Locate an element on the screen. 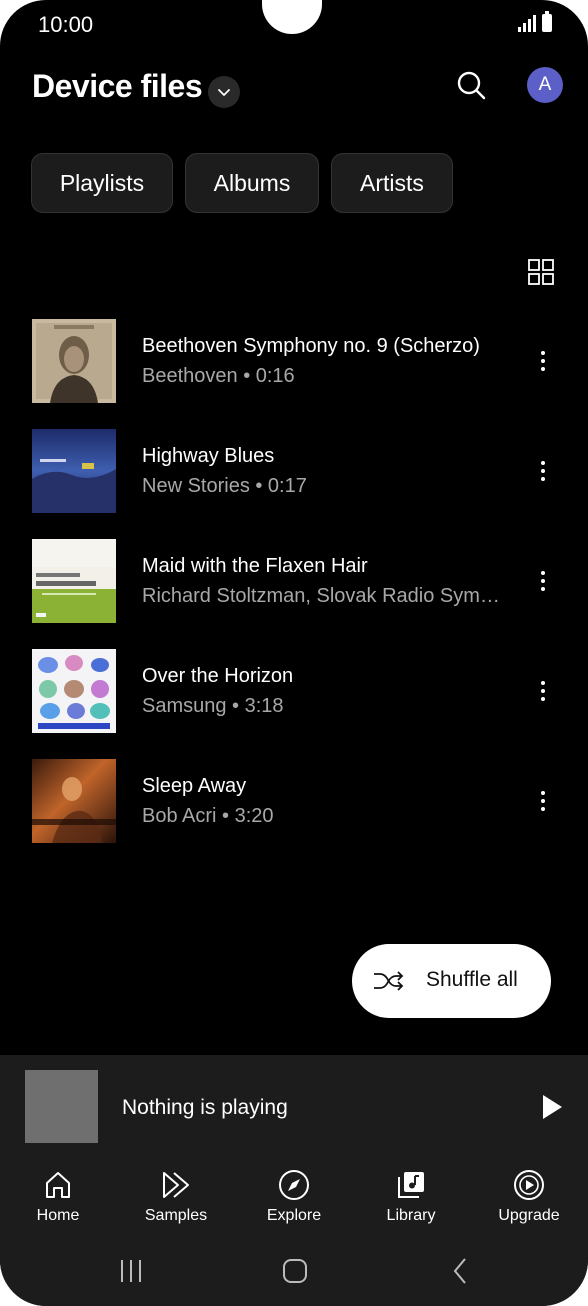 This screenshot has height=1306, width=588. nav-label: Upgrade is located at coordinates (529, 1215).